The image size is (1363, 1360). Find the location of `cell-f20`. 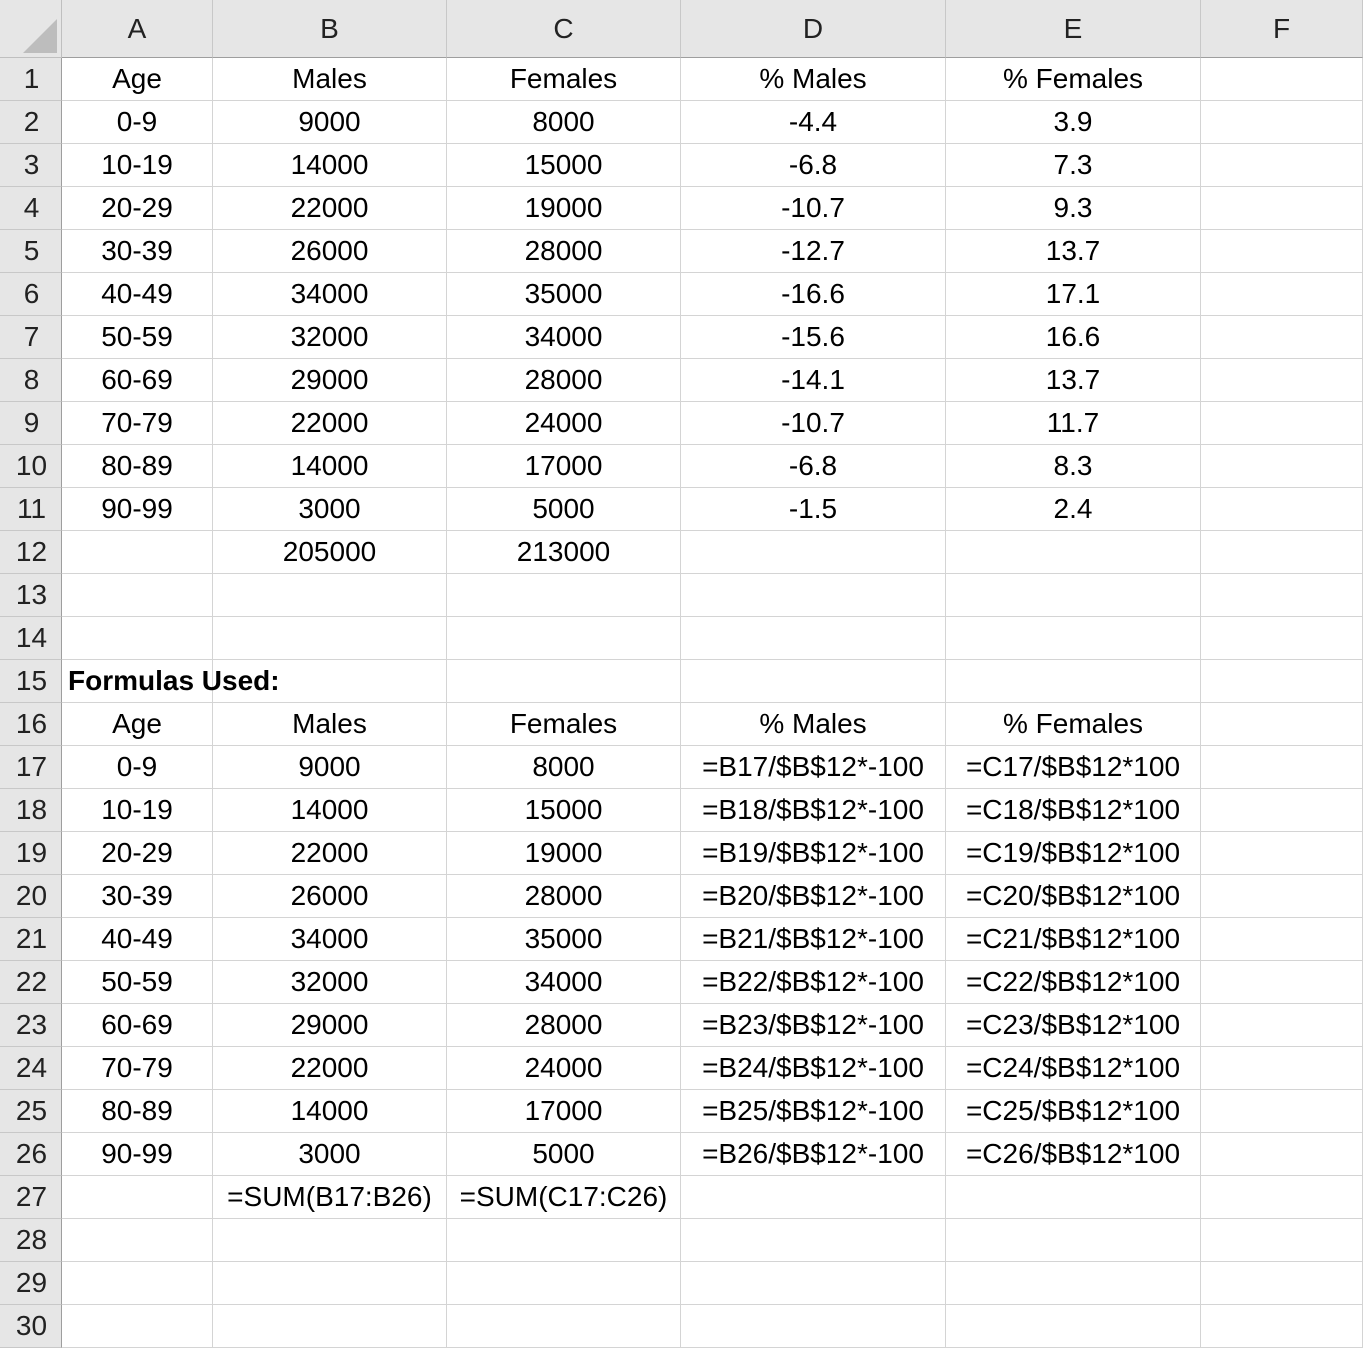

cell-f20 is located at coordinates (1282, 896).